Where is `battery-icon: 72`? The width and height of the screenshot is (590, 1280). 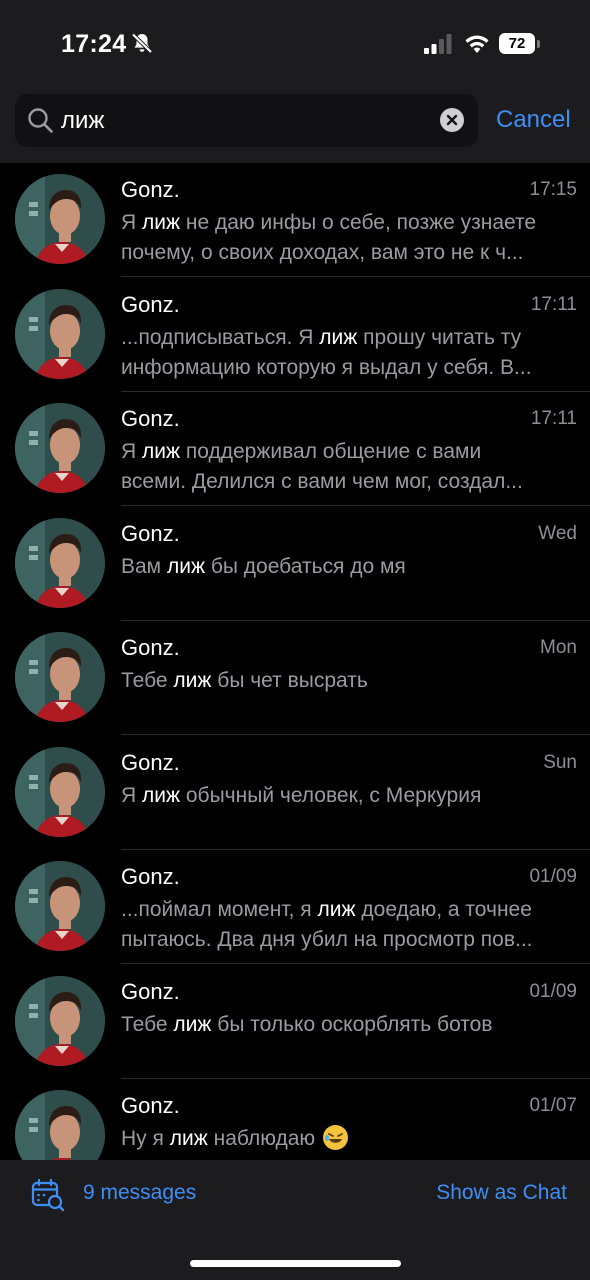
battery-icon: 72 is located at coordinates (521, 44).